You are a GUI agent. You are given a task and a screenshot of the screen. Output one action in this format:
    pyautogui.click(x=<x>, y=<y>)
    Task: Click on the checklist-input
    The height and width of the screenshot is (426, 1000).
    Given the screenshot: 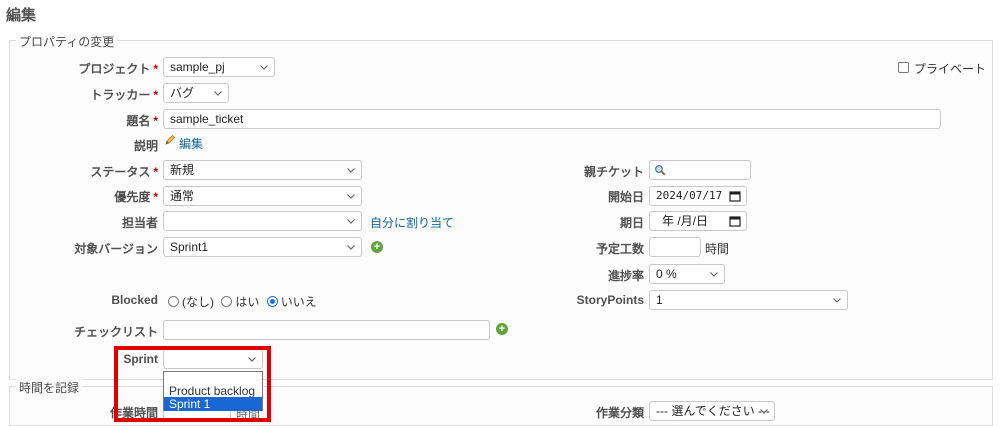 What is the action you would take?
    pyautogui.click(x=326, y=330)
    